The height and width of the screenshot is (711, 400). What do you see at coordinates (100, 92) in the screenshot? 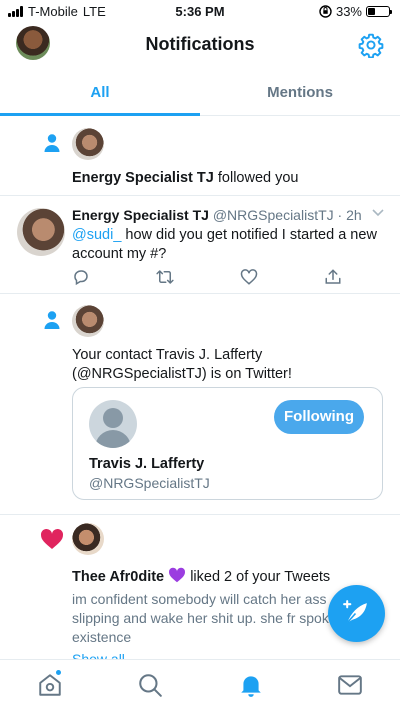
I see `tab-all: All` at bounding box center [100, 92].